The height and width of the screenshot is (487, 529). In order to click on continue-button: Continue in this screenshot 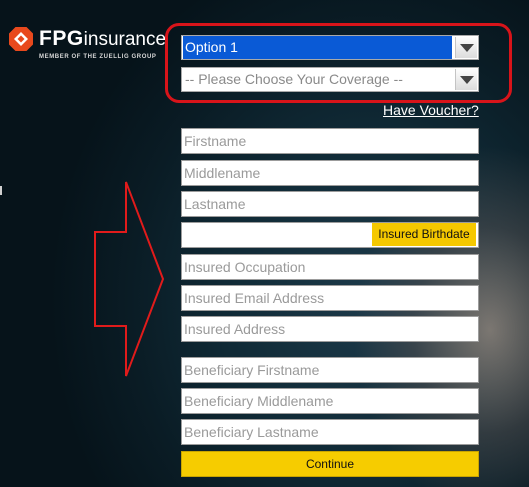, I will do `click(330, 464)`.